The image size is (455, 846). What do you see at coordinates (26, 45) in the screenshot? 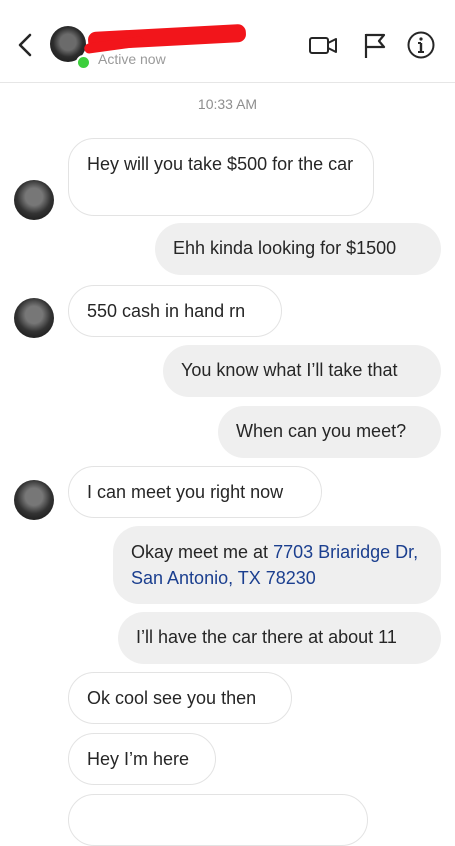
I see `back-chevron-icon` at bounding box center [26, 45].